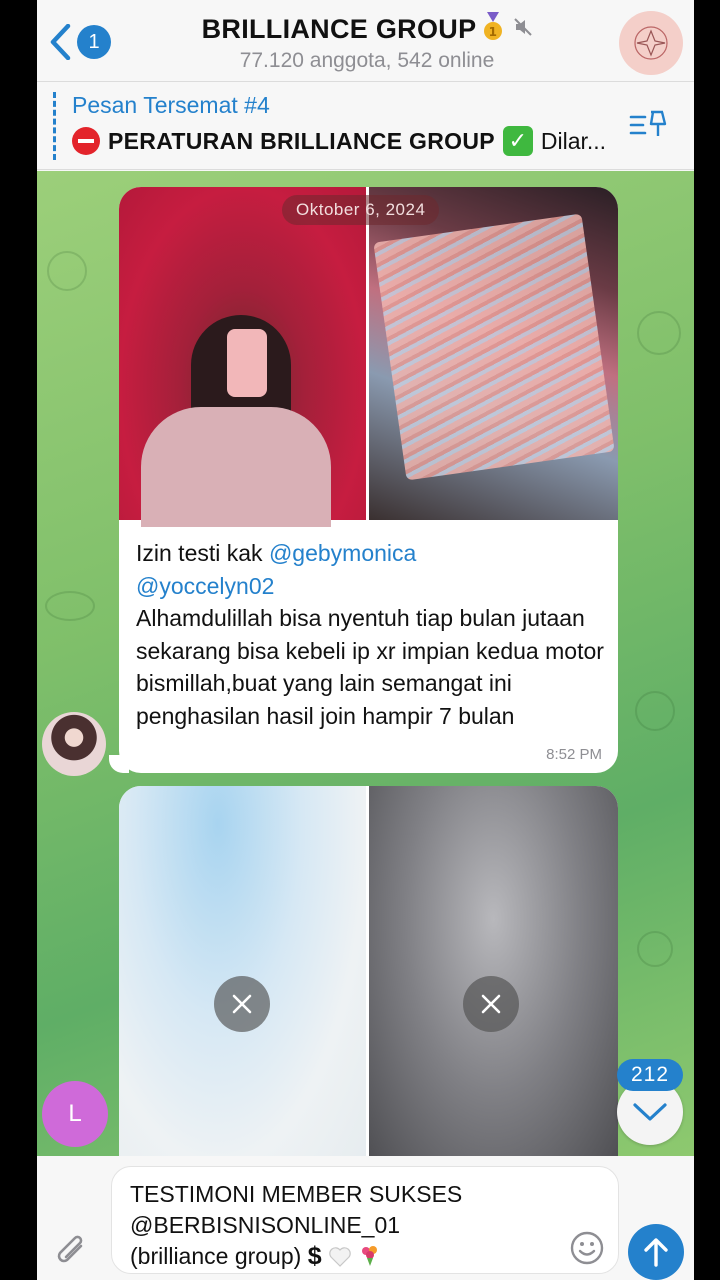 The height and width of the screenshot is (1280, 720). What do you see at coordinates (370, 1256) in the screenshot?
I see `bouquet-icon` at bounding box center [370, 1256].